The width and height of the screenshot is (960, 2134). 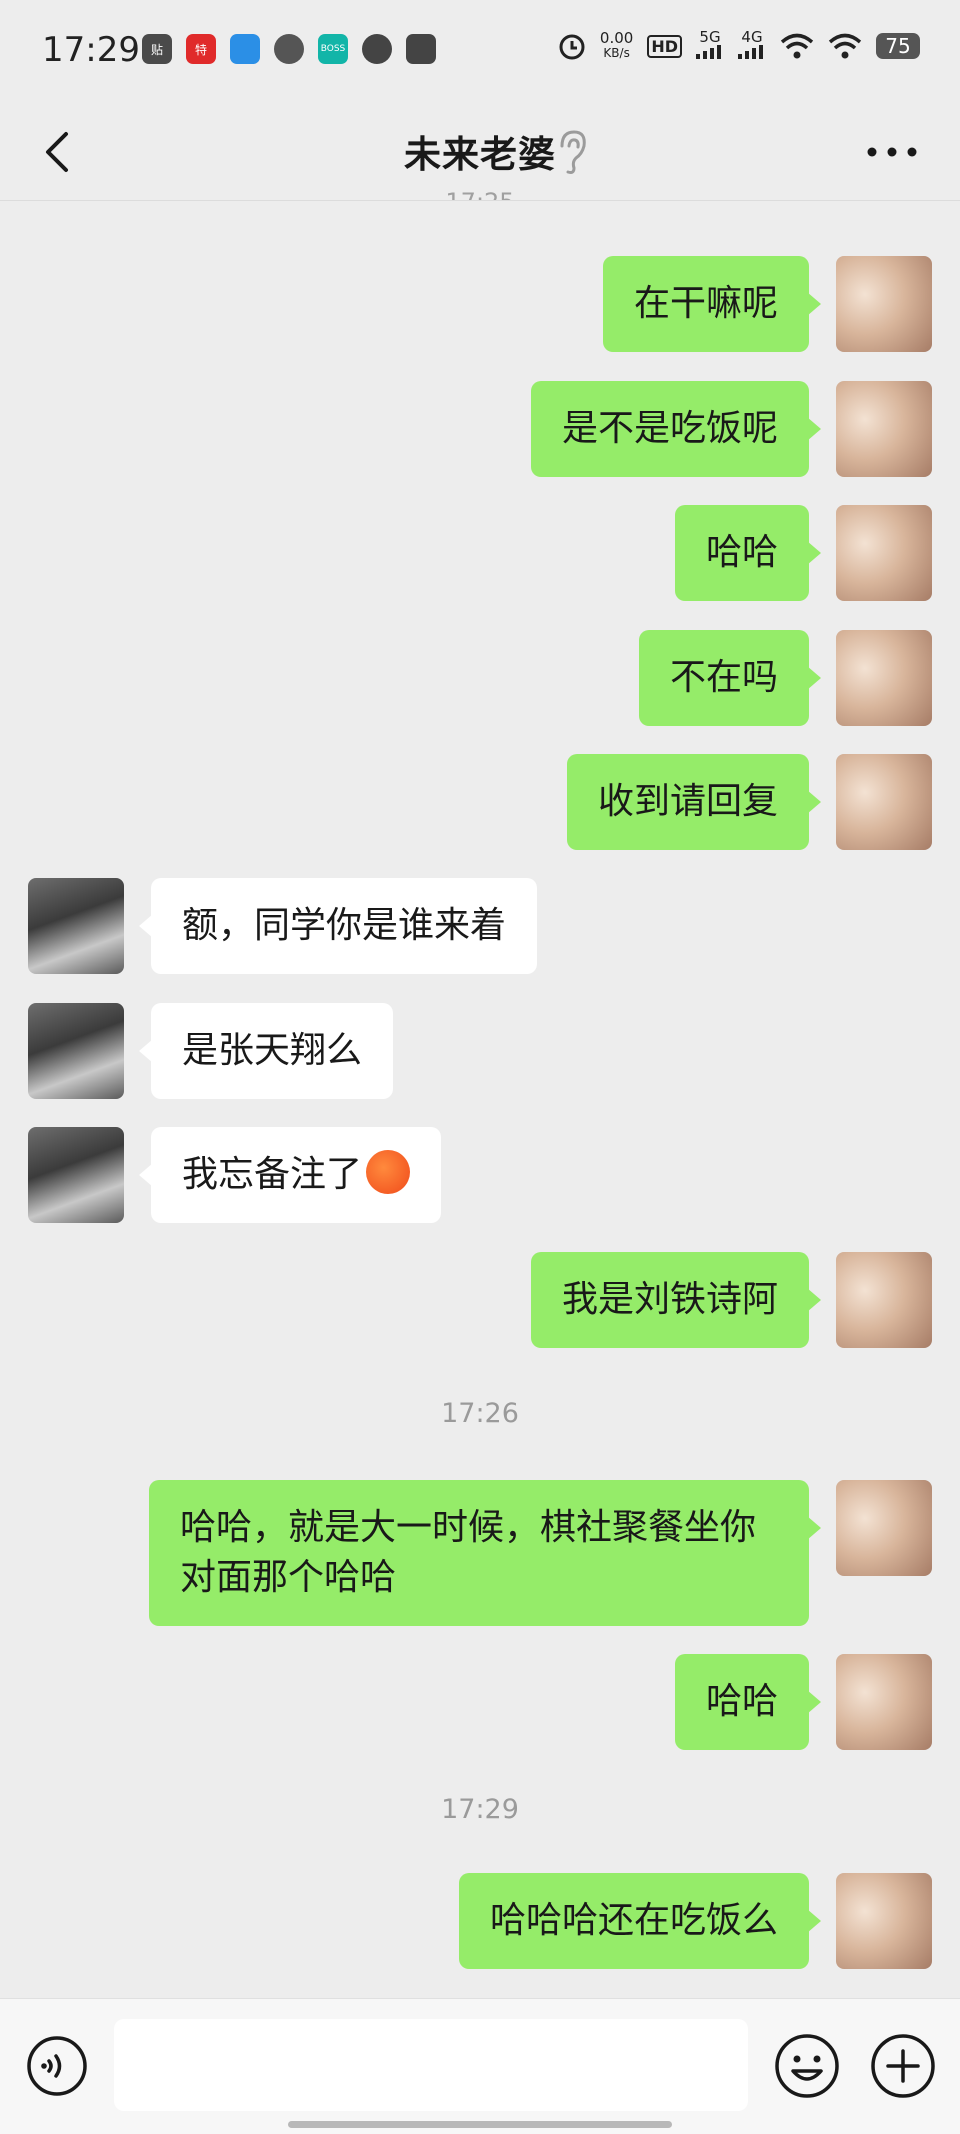 I want to click on my-message-bubble: 在干嘛呢, so click(x=712, y=304).